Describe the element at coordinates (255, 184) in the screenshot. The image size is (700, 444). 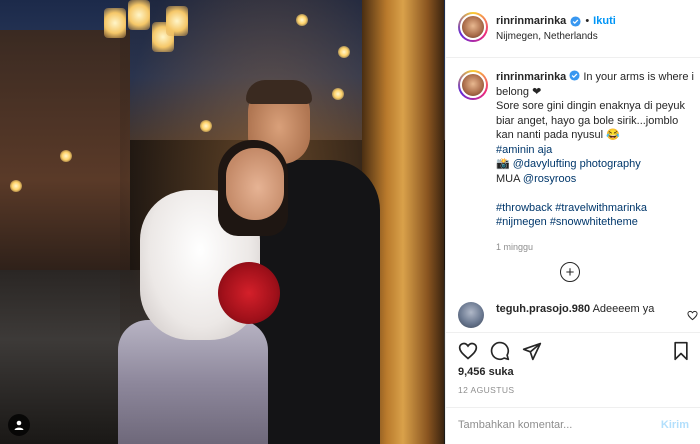
I see `photo-woman-face` at that location.